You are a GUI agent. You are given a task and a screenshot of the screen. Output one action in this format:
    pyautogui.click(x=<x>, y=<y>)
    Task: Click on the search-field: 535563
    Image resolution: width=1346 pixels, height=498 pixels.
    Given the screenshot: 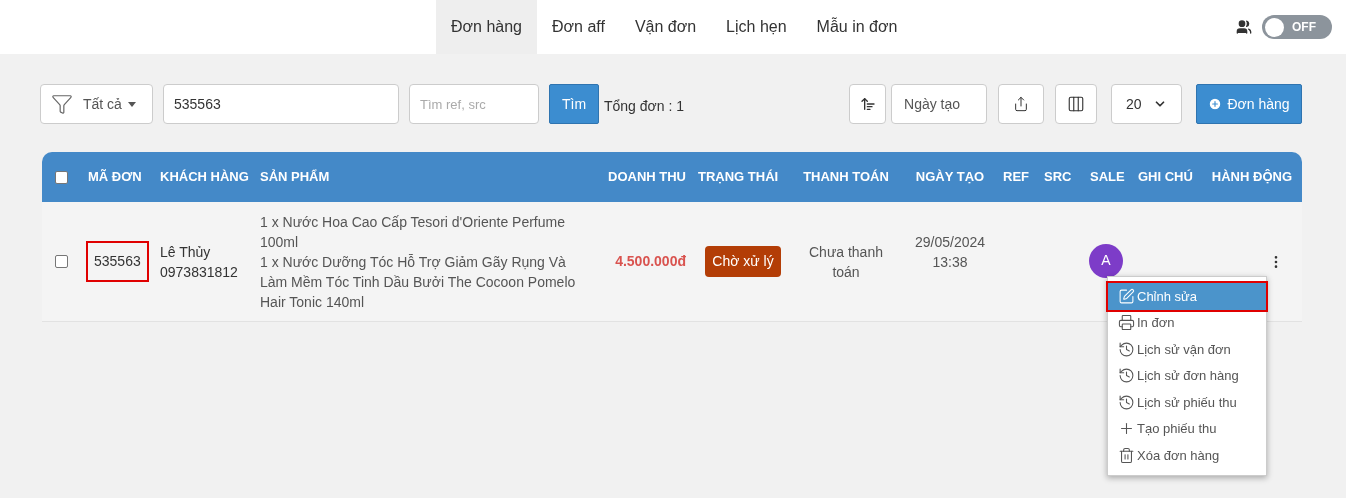 What is the action you would take?
    pyautogui.click(x=281, y=104)
    